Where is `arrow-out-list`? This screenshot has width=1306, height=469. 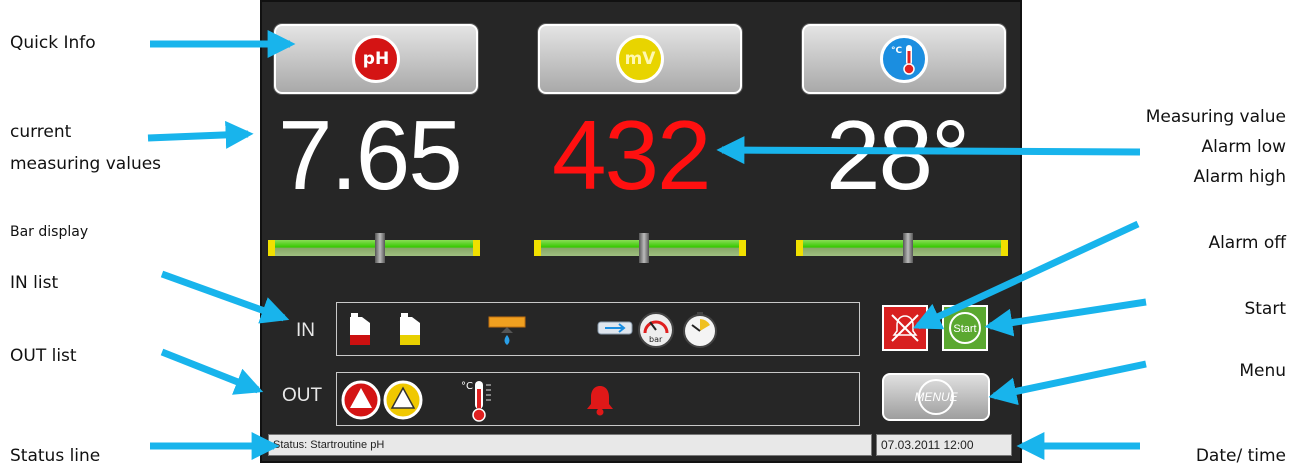
arrow-out-list is located at coordinates (212, 371).